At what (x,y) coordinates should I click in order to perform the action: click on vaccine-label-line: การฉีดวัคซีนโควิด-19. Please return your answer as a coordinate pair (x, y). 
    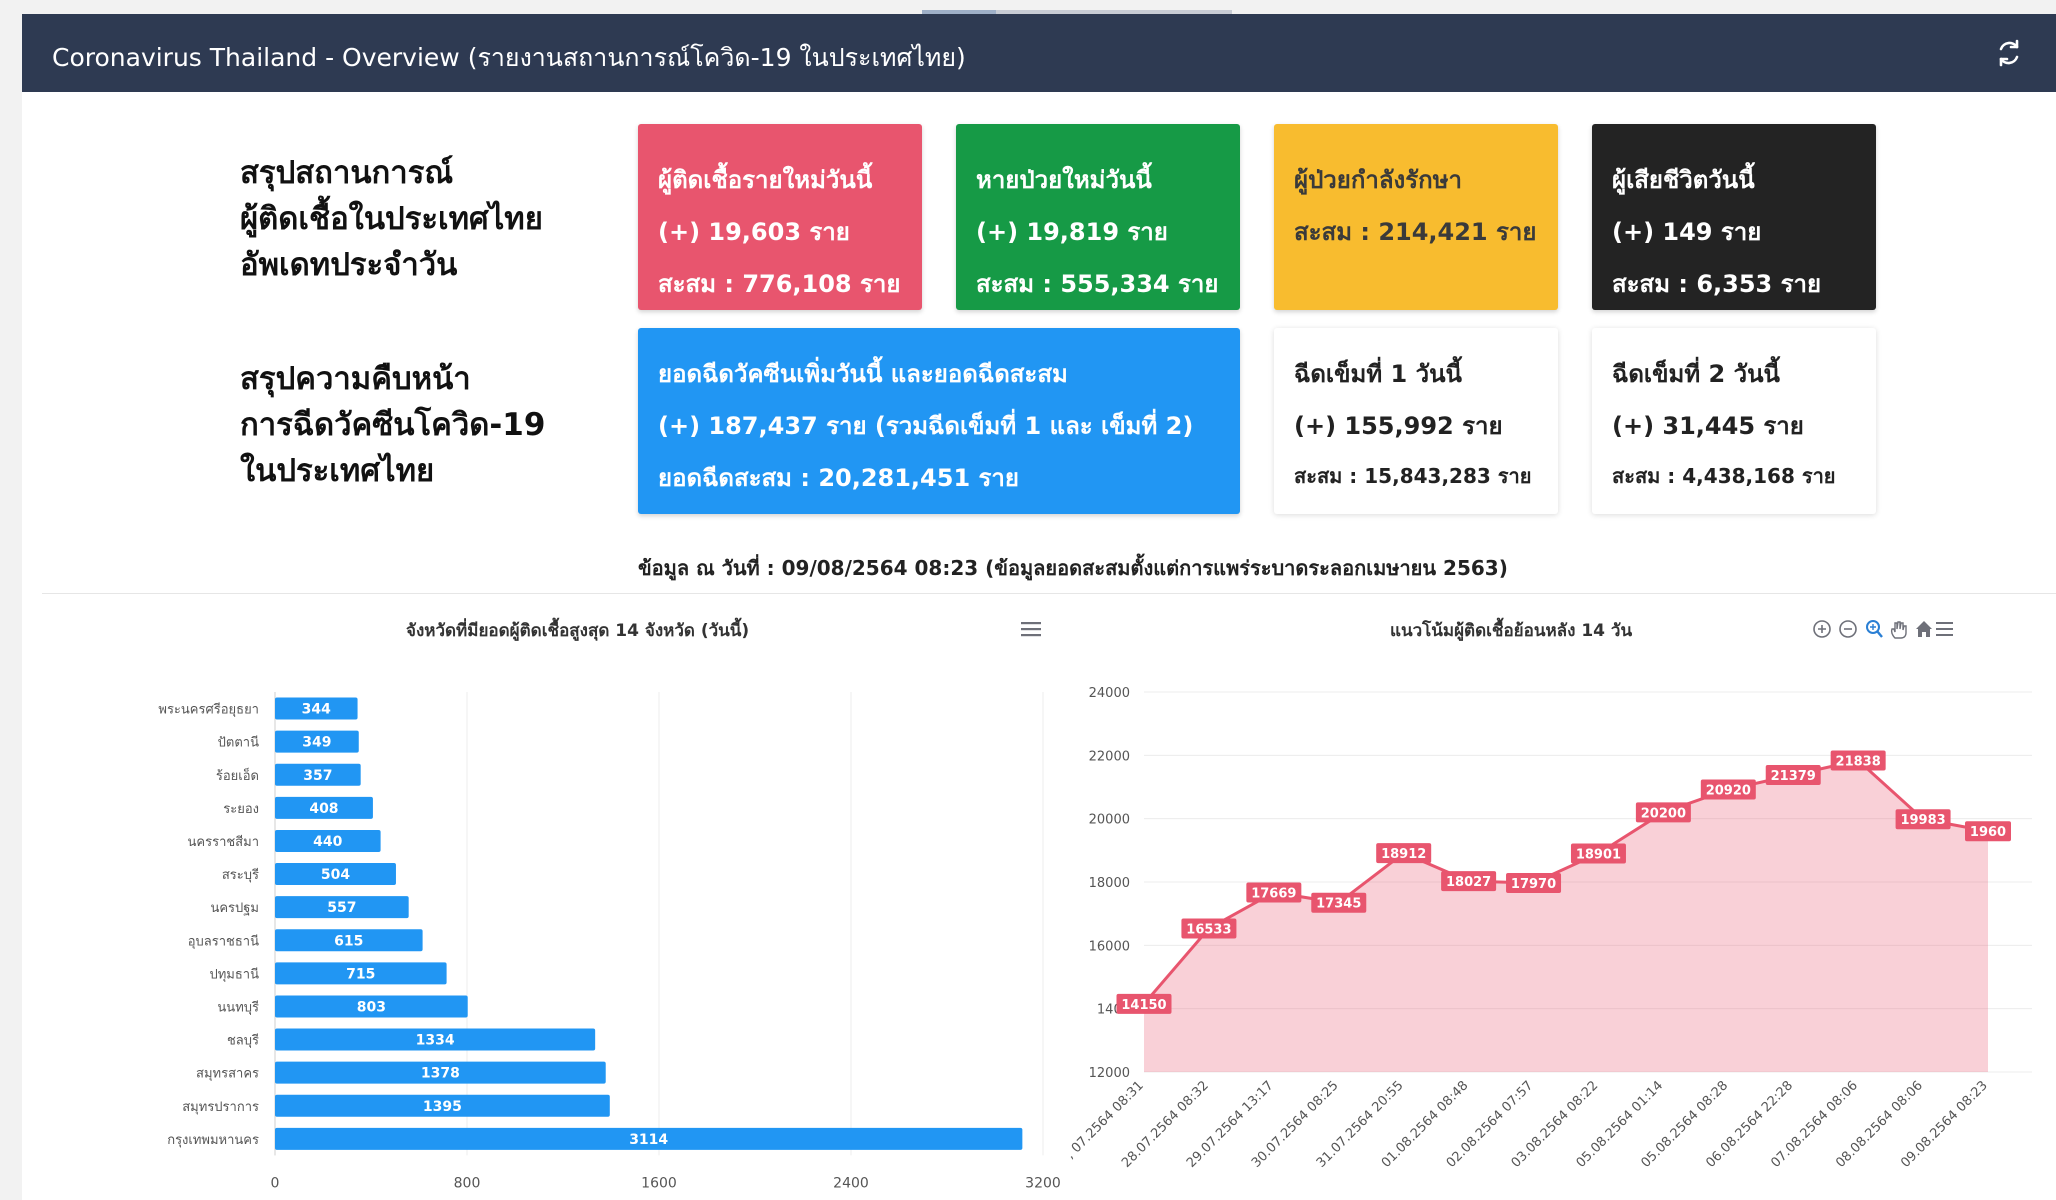
    Looking at the image, I should click on (393, 425).